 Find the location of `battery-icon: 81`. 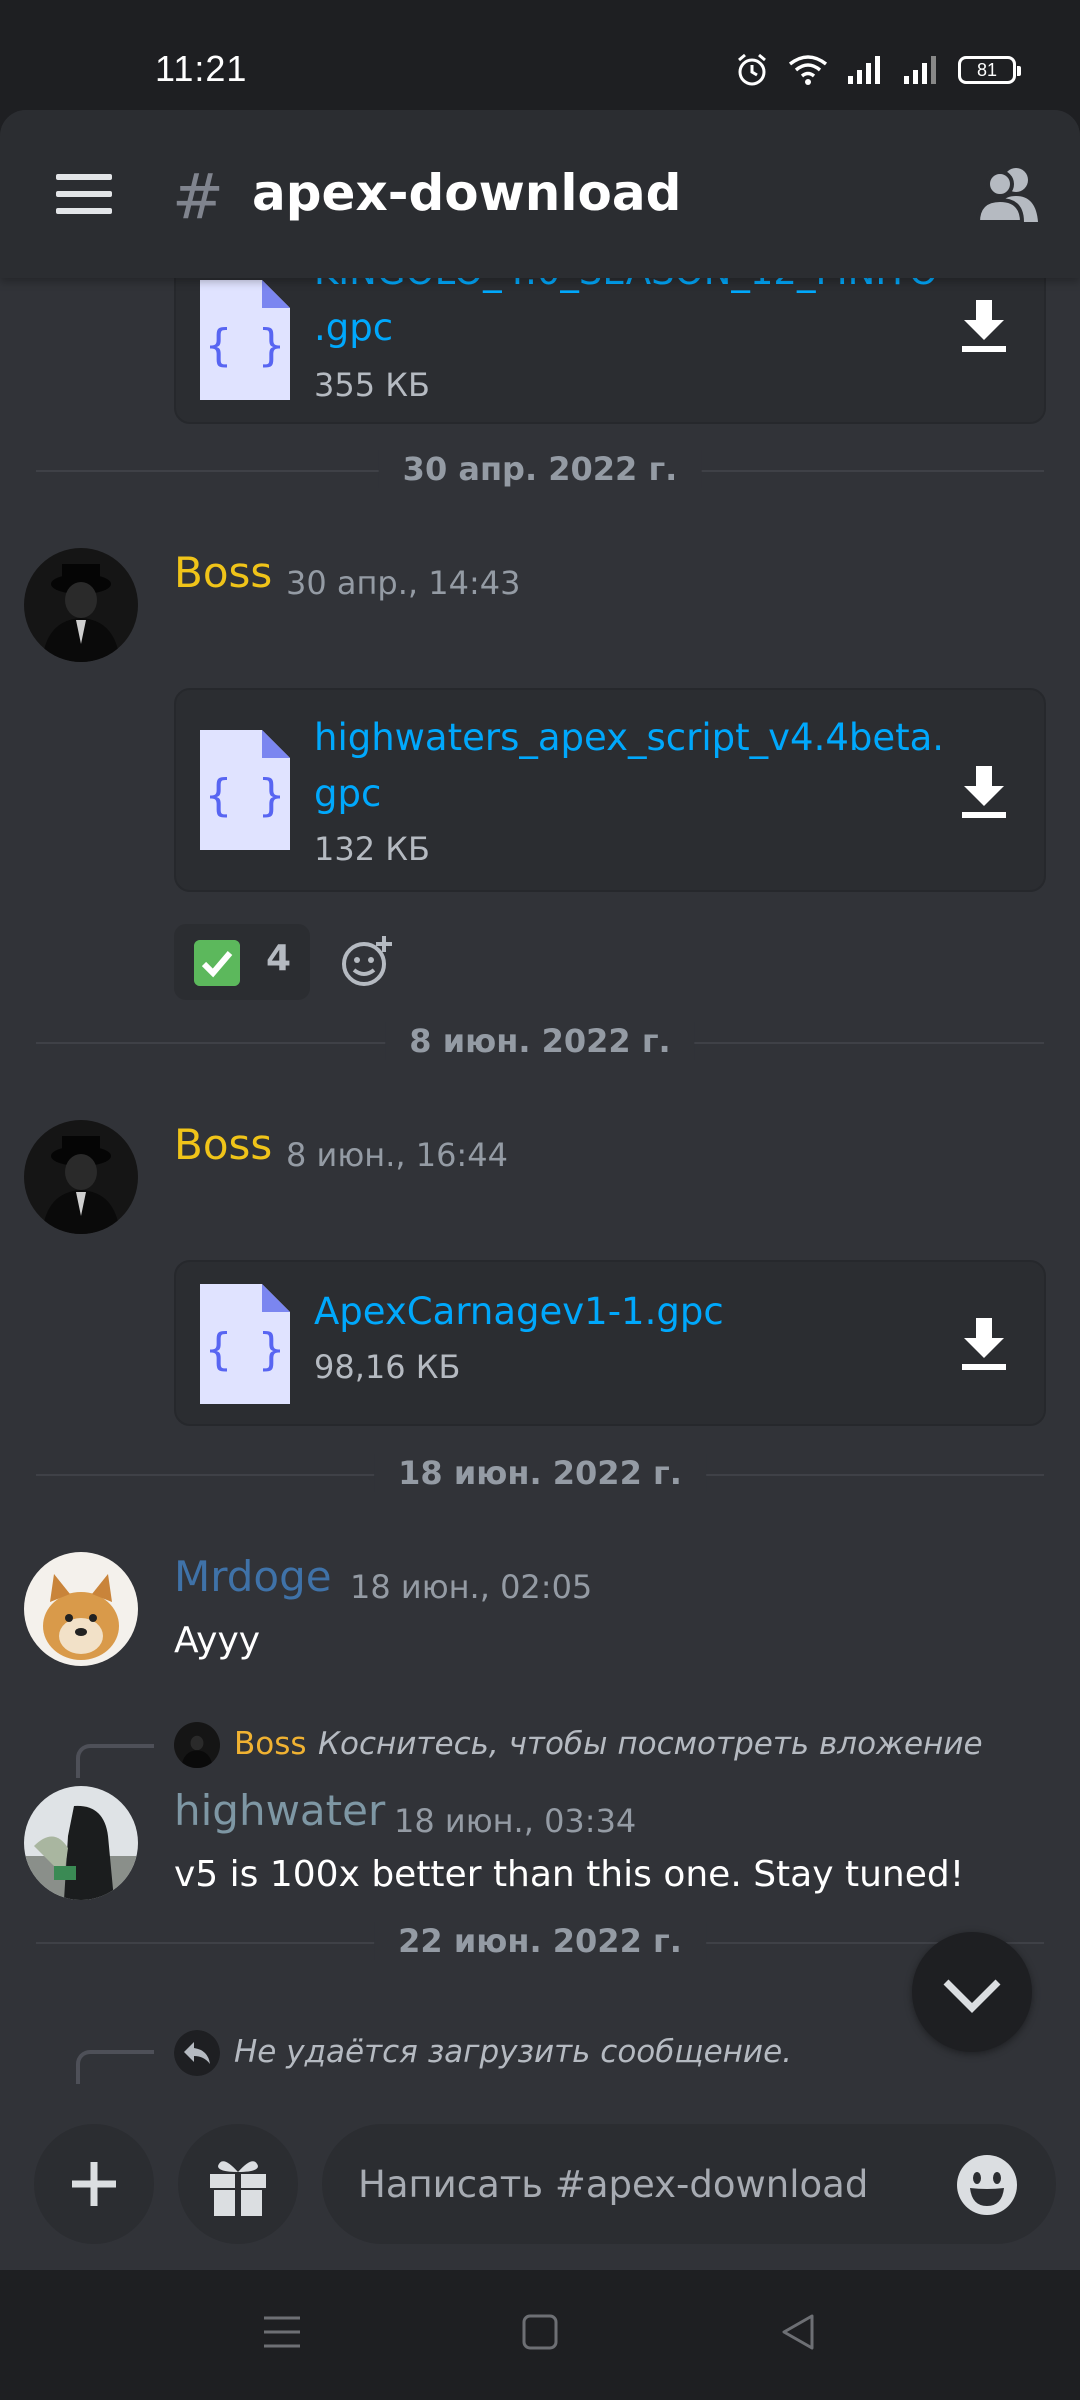

battery-icon: 81 is located at coordinates (989, 70).